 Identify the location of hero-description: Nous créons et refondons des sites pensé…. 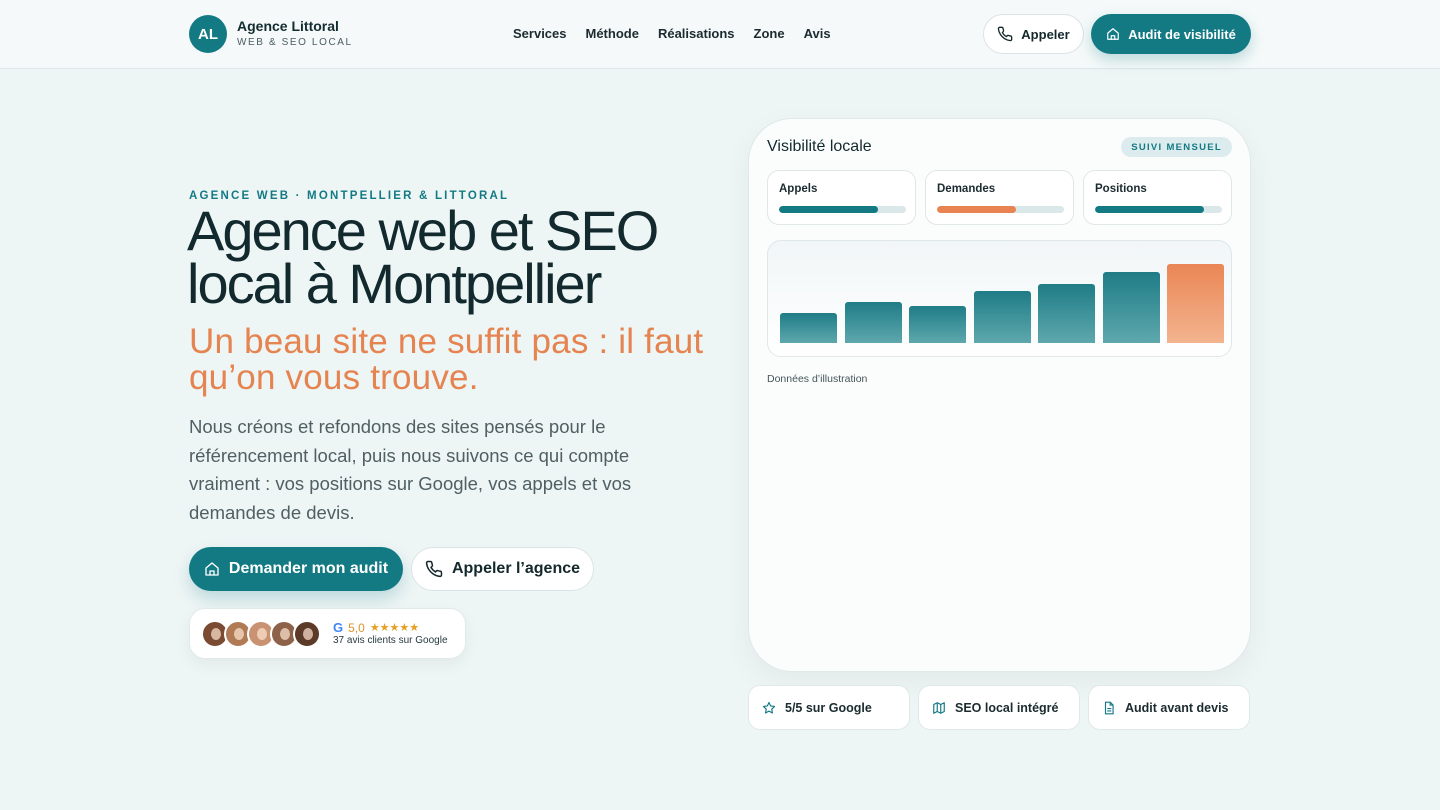
(410, 469).